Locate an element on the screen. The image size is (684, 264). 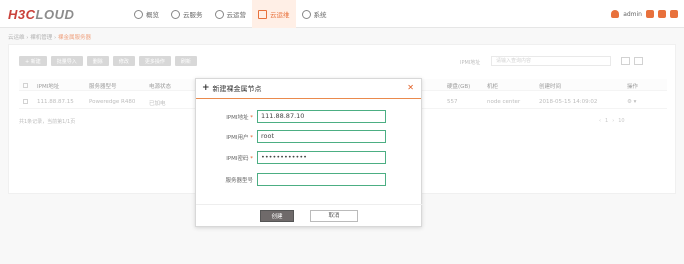
plus-icon: + is located at coordinates (206, 88).